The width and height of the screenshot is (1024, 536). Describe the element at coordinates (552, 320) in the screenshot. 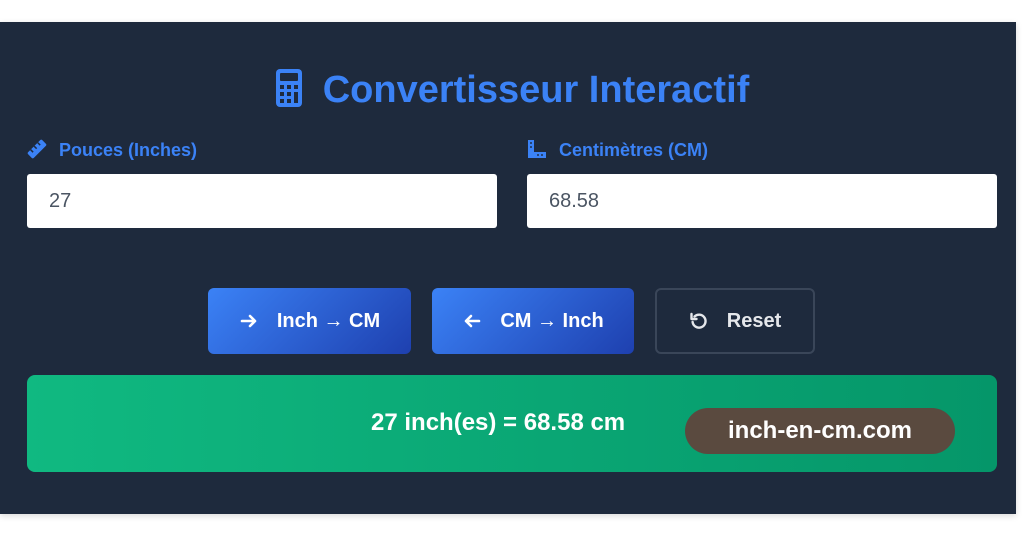

I see `cm-to-inch-label: CM → Inch` at that location.